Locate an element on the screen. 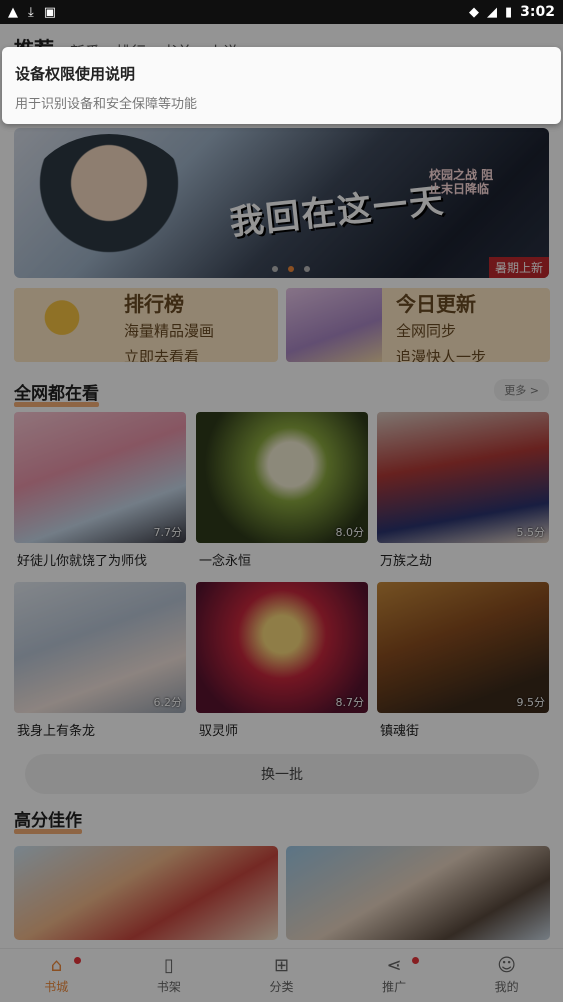 The width and height of the screenshot is (563, 1002). comic-cover: 8.0分 is located at coordinates (282, 477).